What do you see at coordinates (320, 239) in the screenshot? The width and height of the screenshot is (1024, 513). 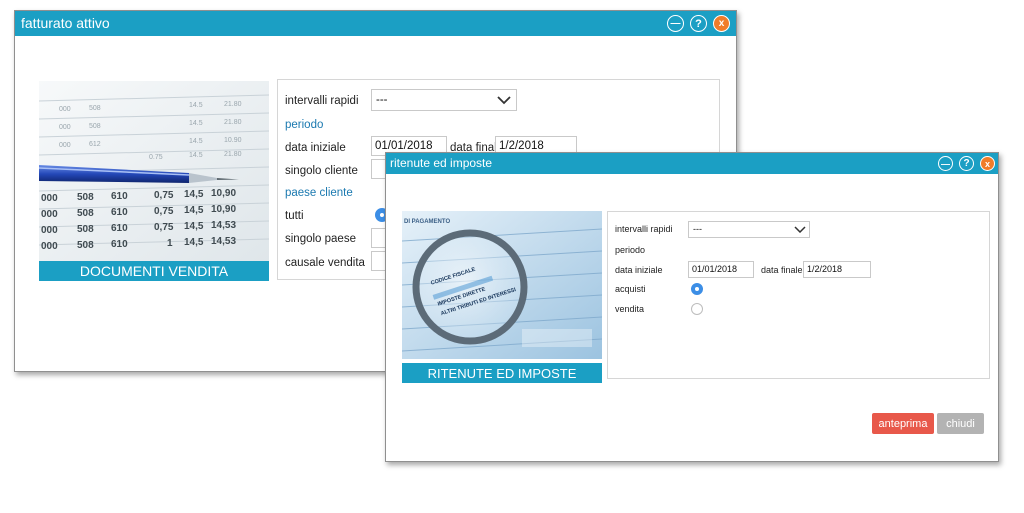 I see `singolo-paese-label: singolo paese` at bounding box center [320, 239].